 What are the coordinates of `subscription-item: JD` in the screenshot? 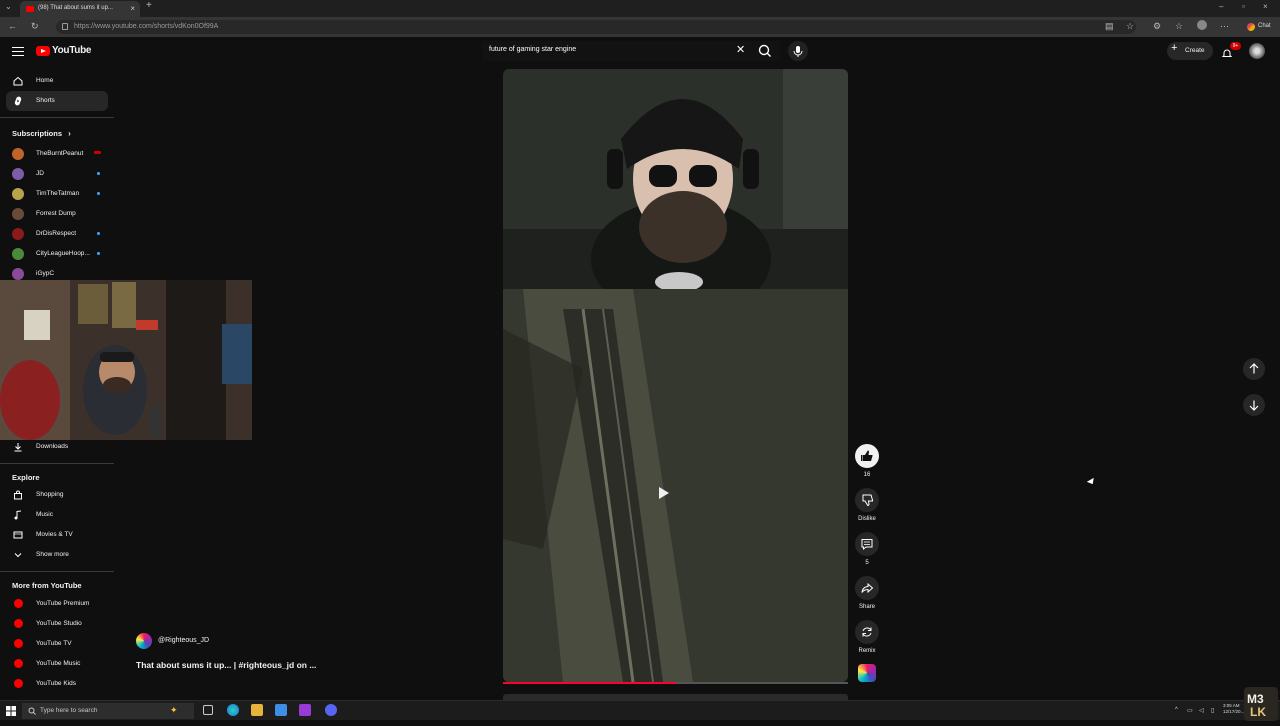 It's located at (56, 174).